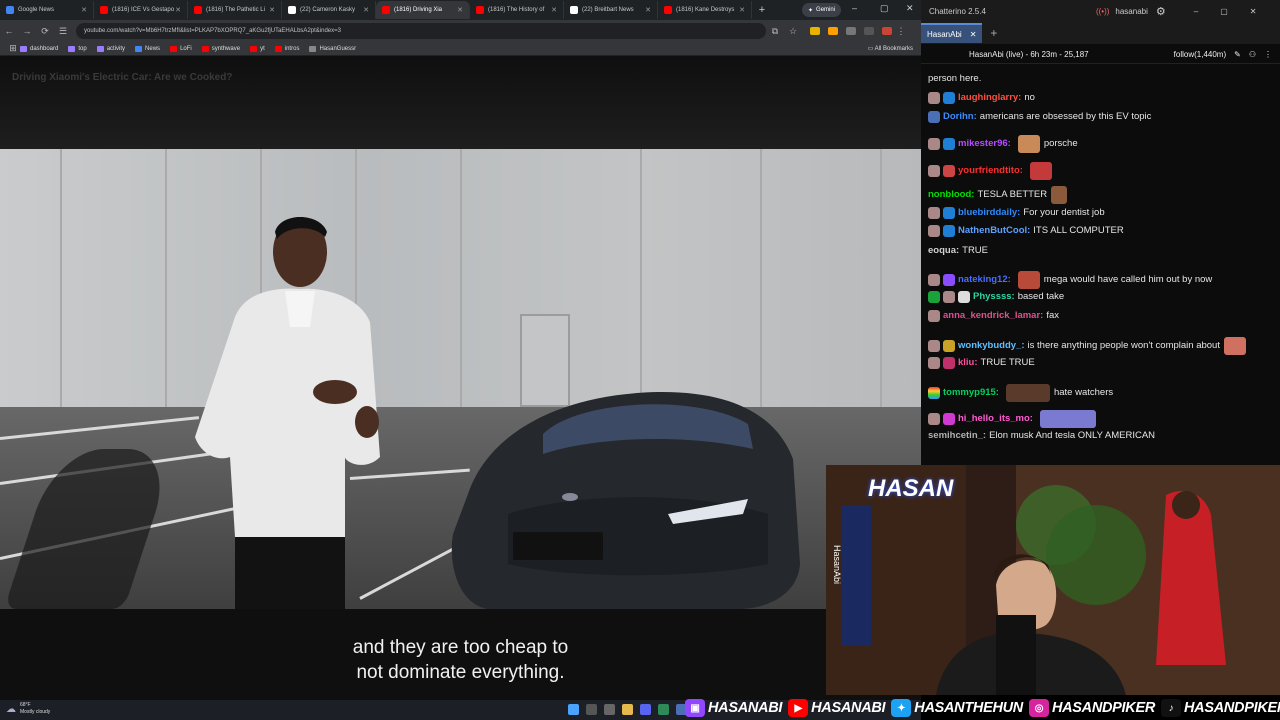  What do you see at coordinates (147, 48) in the screenshot?
I see `bookmark-item: News` at bounding box center [147, 48].